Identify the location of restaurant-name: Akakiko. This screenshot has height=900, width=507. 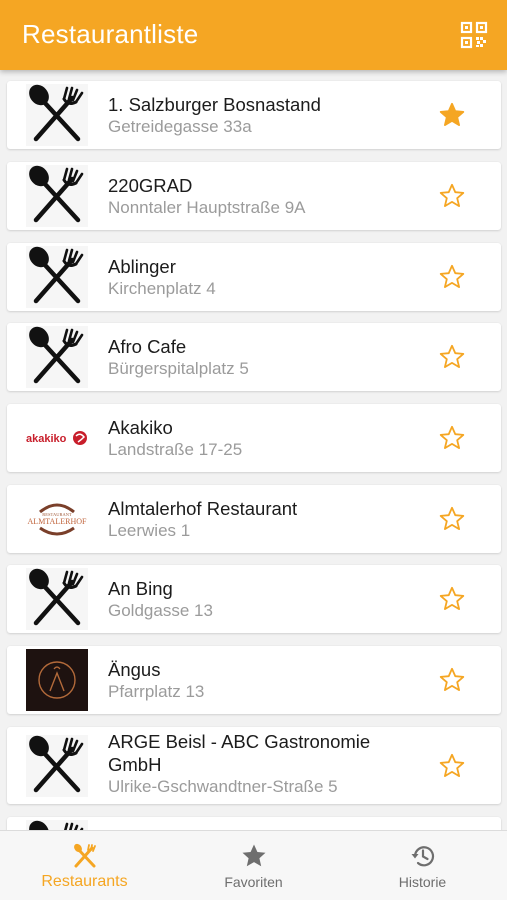
(140, 427).